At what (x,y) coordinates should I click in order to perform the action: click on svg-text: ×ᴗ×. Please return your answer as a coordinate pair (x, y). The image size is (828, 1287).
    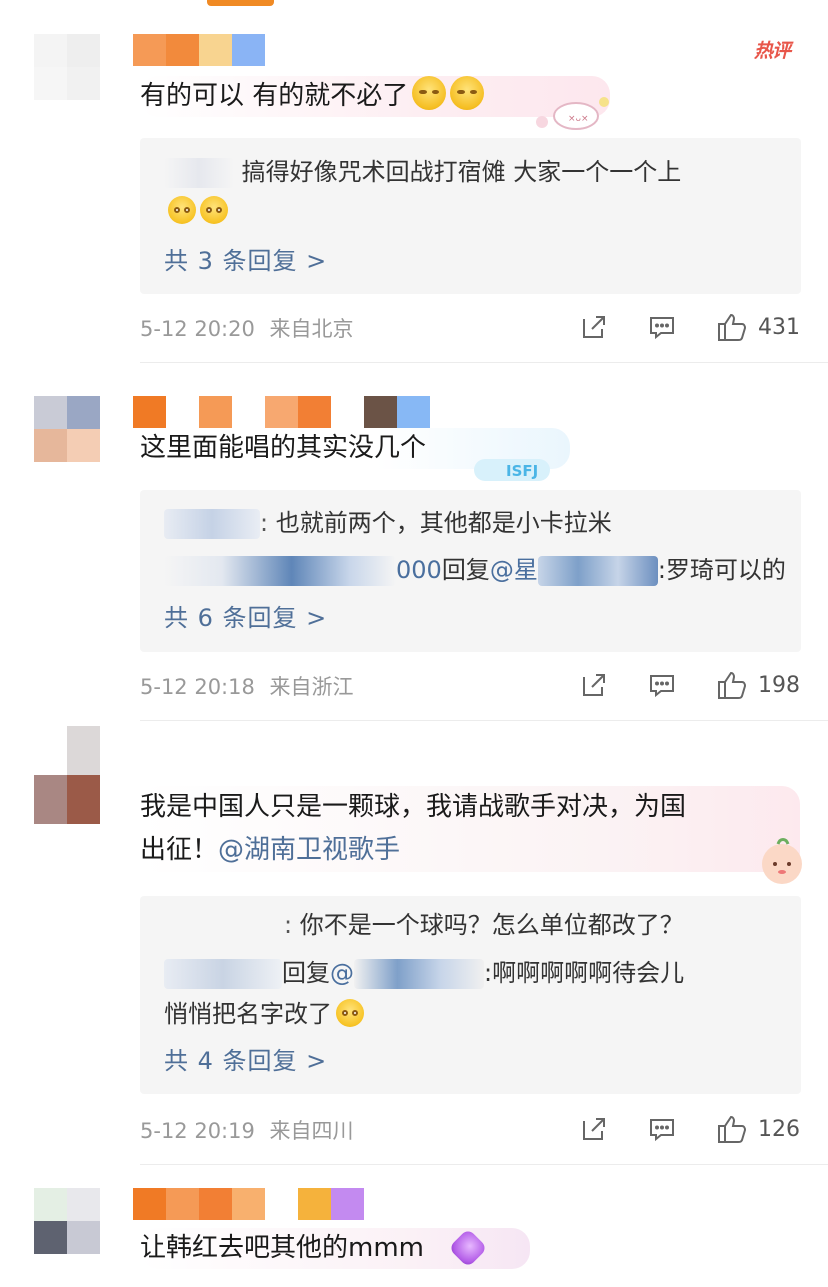
    Looking at the image, I should click on (578, 119).